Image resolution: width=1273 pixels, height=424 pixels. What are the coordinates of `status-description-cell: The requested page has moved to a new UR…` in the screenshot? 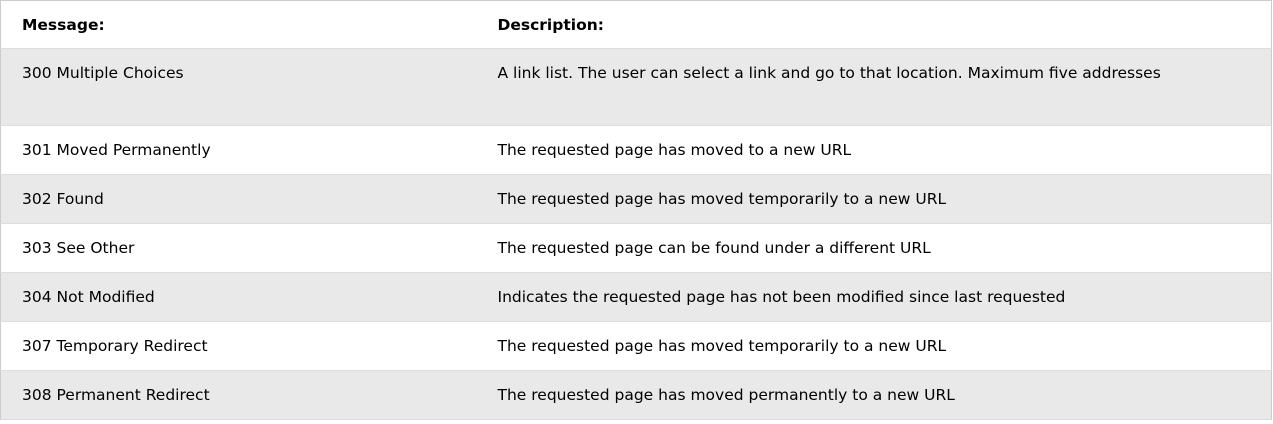 It's located at (884, 150).